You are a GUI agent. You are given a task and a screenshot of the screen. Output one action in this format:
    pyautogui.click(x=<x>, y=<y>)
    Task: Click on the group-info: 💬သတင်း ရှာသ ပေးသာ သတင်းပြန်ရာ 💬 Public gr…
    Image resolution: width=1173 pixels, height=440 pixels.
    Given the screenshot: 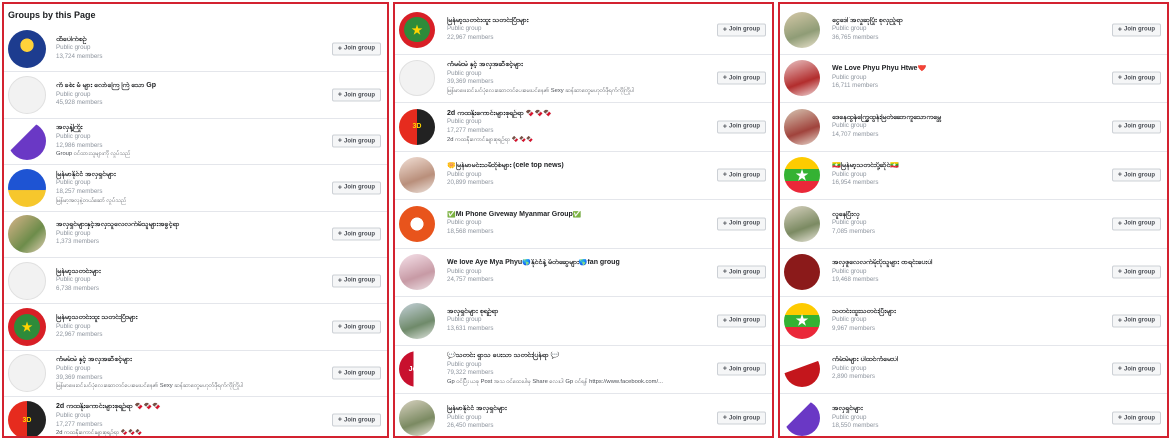 What is the action you would take?
    pyautogui.click(x=579, y=369)
    